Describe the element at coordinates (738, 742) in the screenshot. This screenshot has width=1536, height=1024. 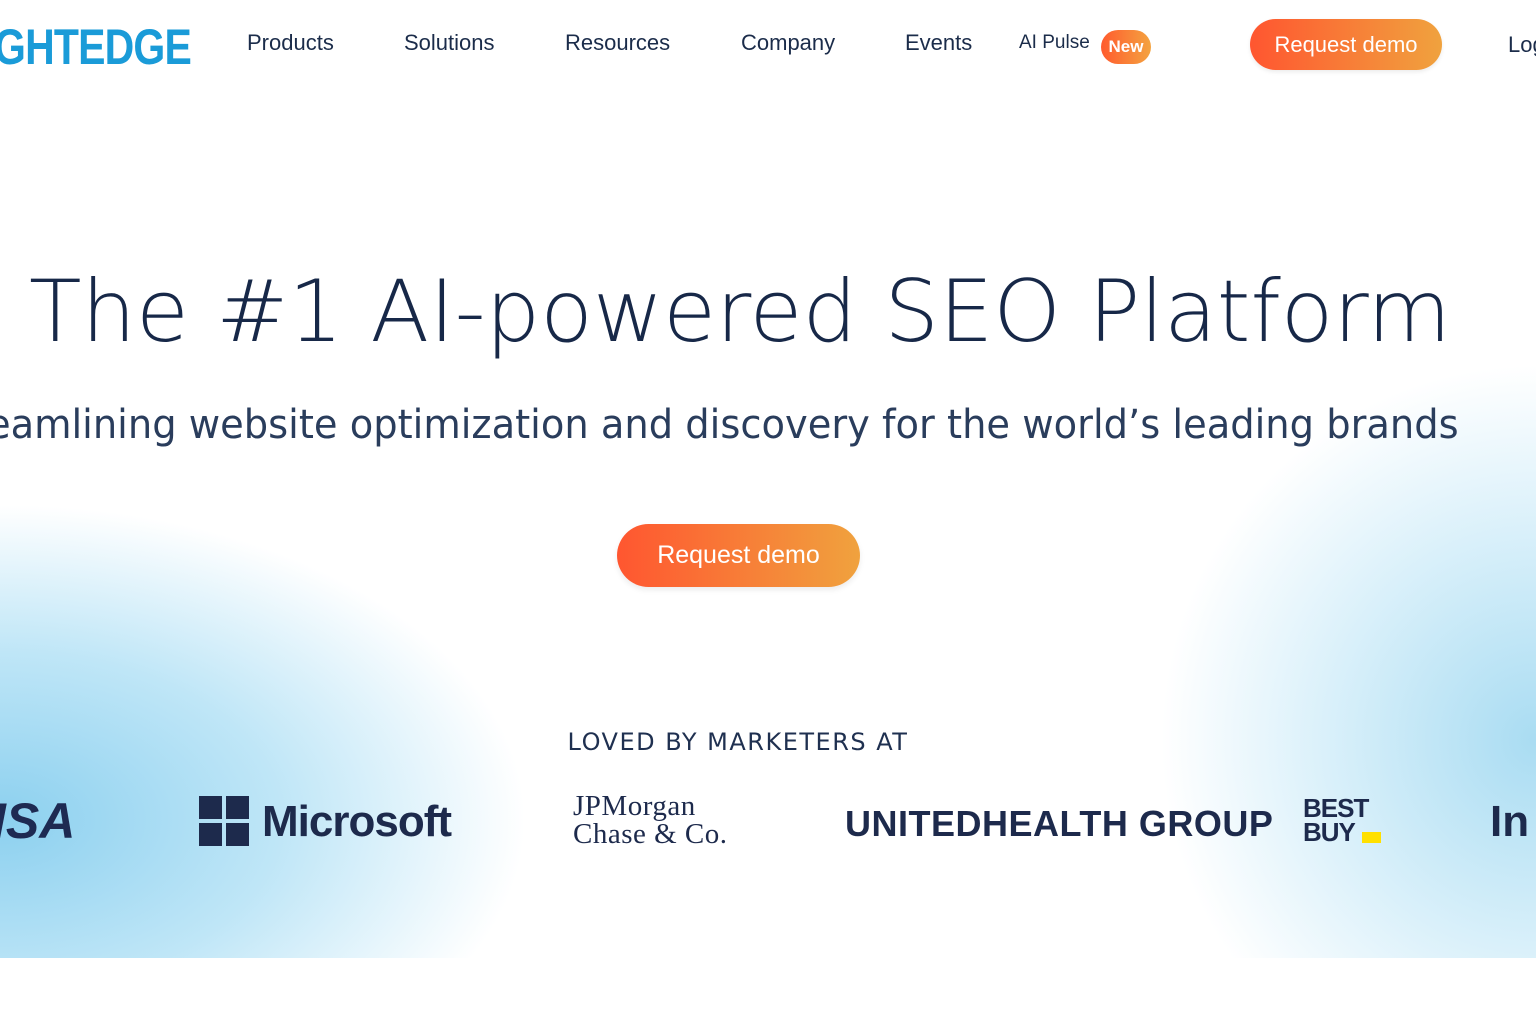
I see `customers-heading: LOVED BY MARKETERS AT` at that location.